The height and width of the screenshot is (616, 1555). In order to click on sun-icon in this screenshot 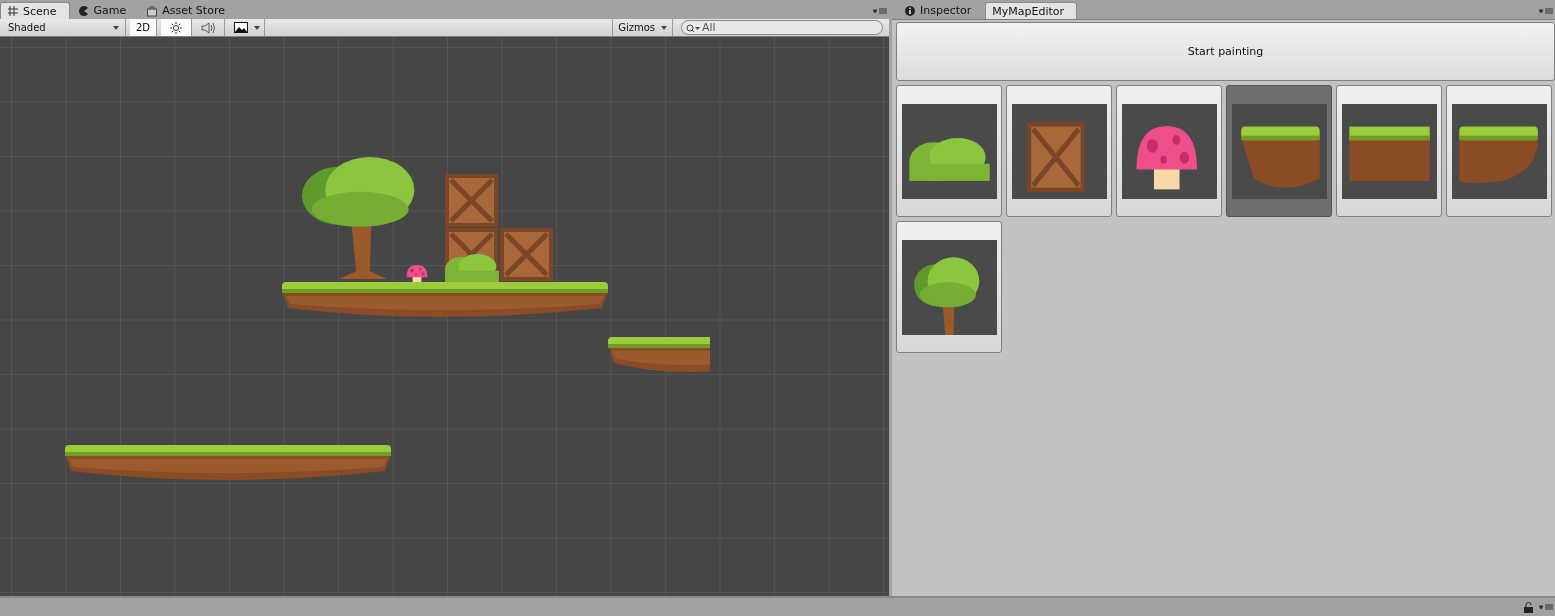, I will do `click(176, 27)`.